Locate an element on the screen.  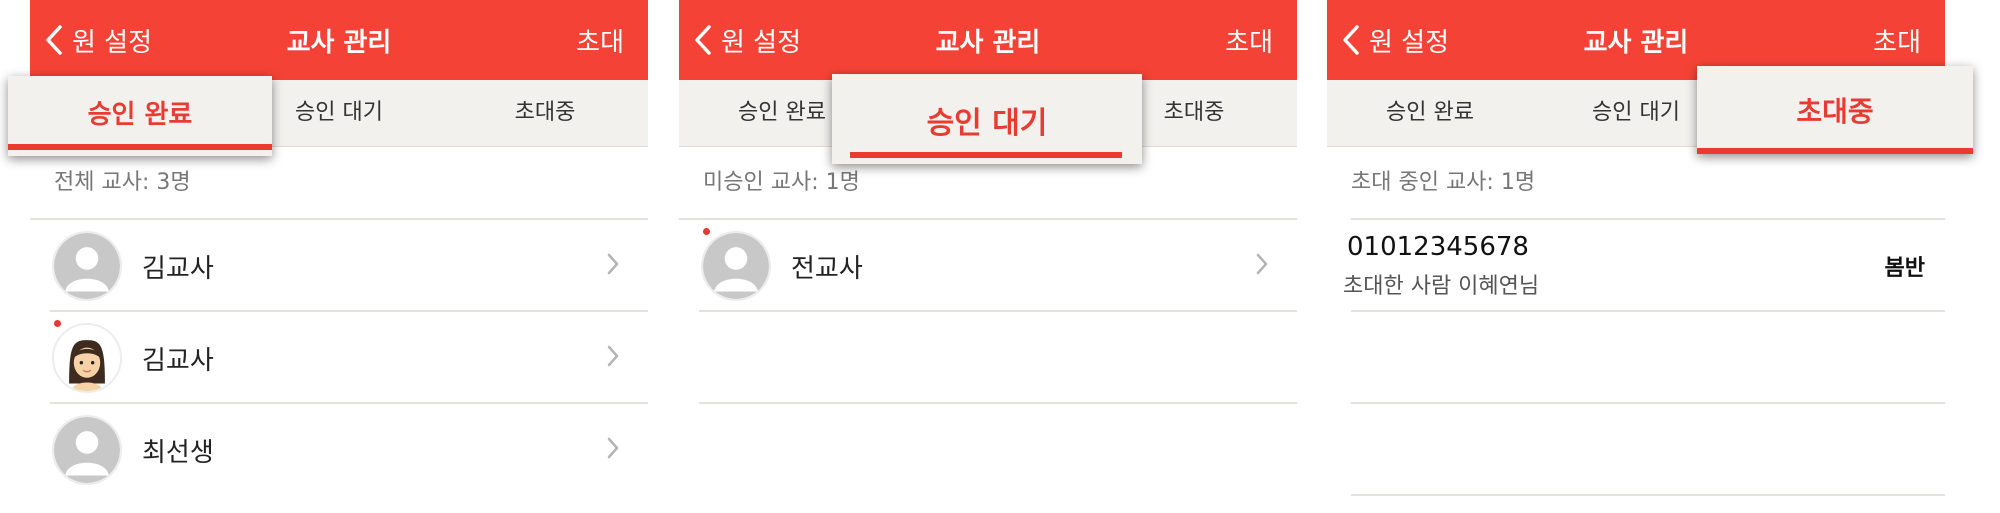
teacher-count: 전체 교사: 3명 is located at coordinates (122, 182).